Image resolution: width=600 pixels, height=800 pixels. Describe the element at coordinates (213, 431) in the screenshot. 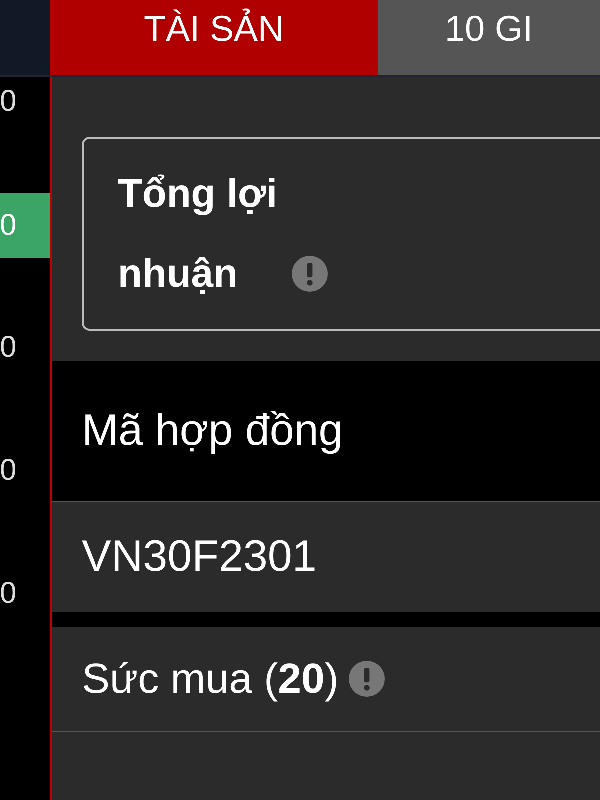

I see `column-header: Mã hợp đồng` at that location.